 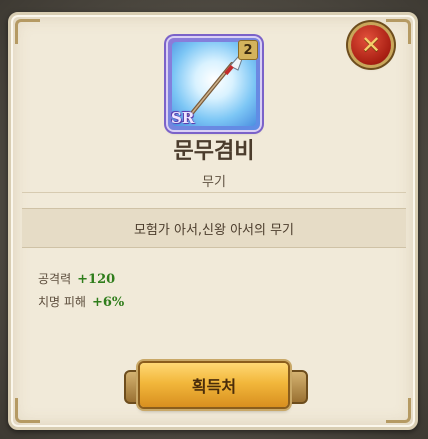 What do you see at coordinates (96, 279) in the screenshot?
I see `stat-value: +120` at bounding box center [96, 279].